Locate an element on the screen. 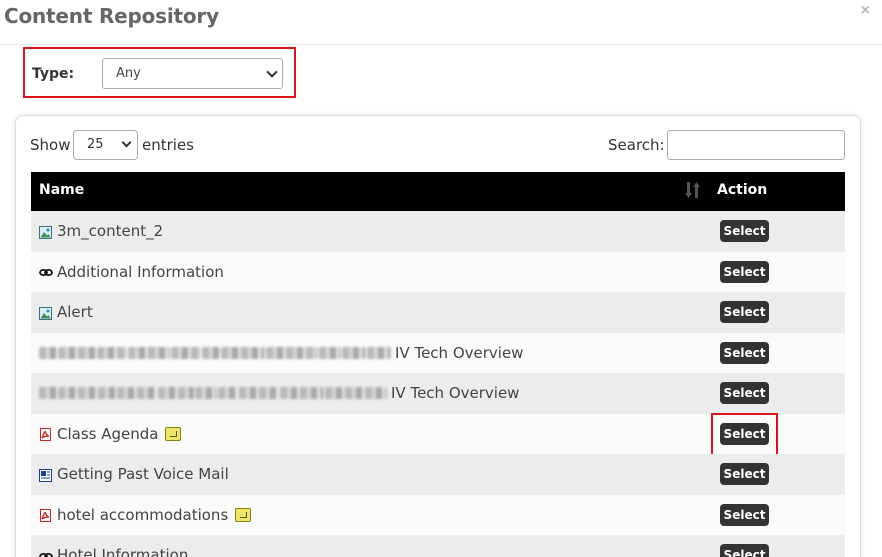 The width and height of the screenshot is (882, 557). name-cell: hotel accommodations is located at coordinates (145, 514).